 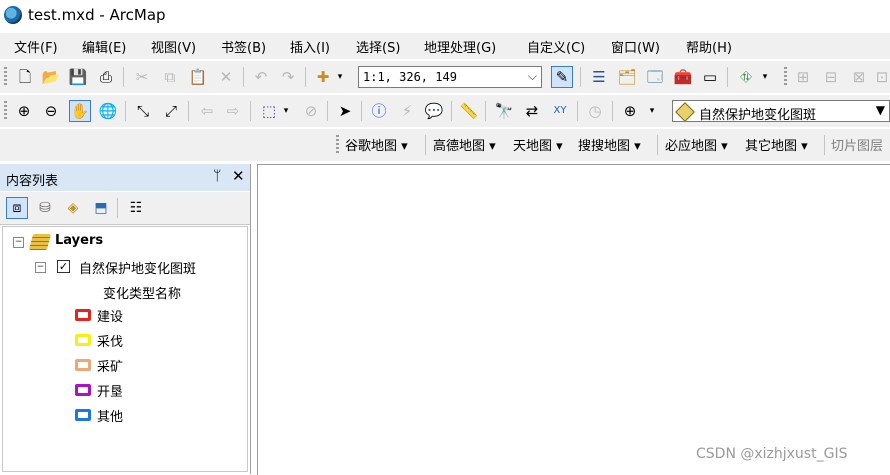 I want to click on amap-label: 高德地图, so click(x=459, y=146).